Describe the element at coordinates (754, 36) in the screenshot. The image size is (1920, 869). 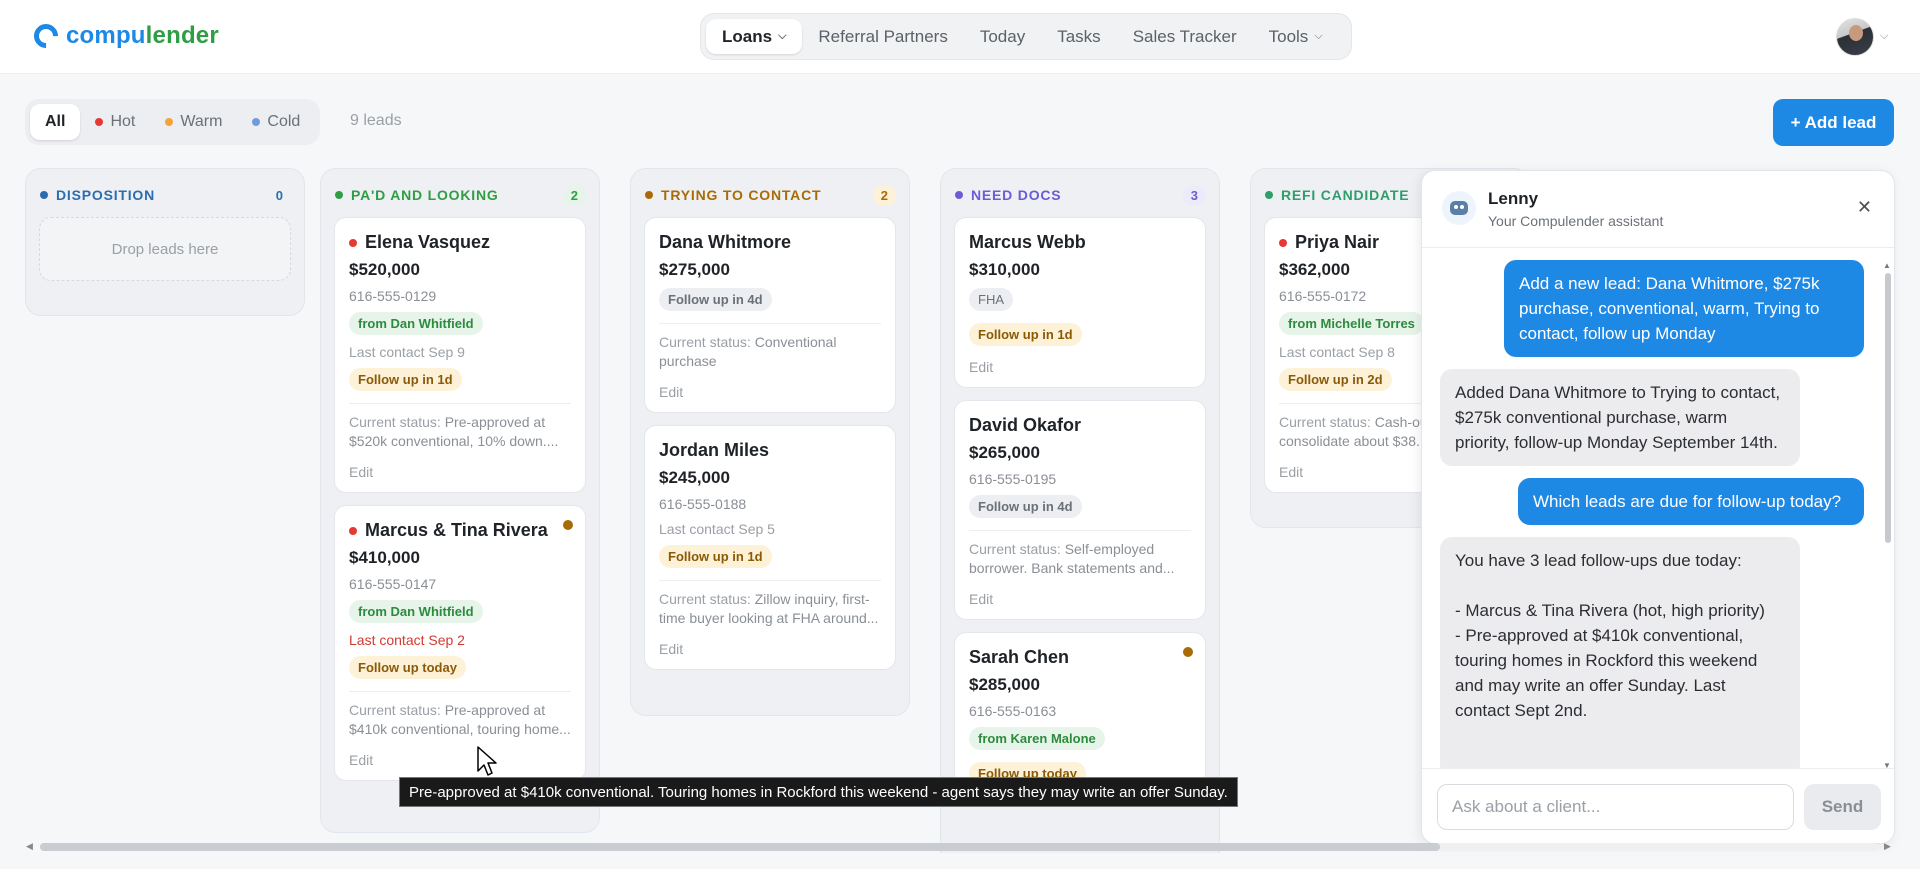
I see `nav-loans: Loans ⌵` at that location.